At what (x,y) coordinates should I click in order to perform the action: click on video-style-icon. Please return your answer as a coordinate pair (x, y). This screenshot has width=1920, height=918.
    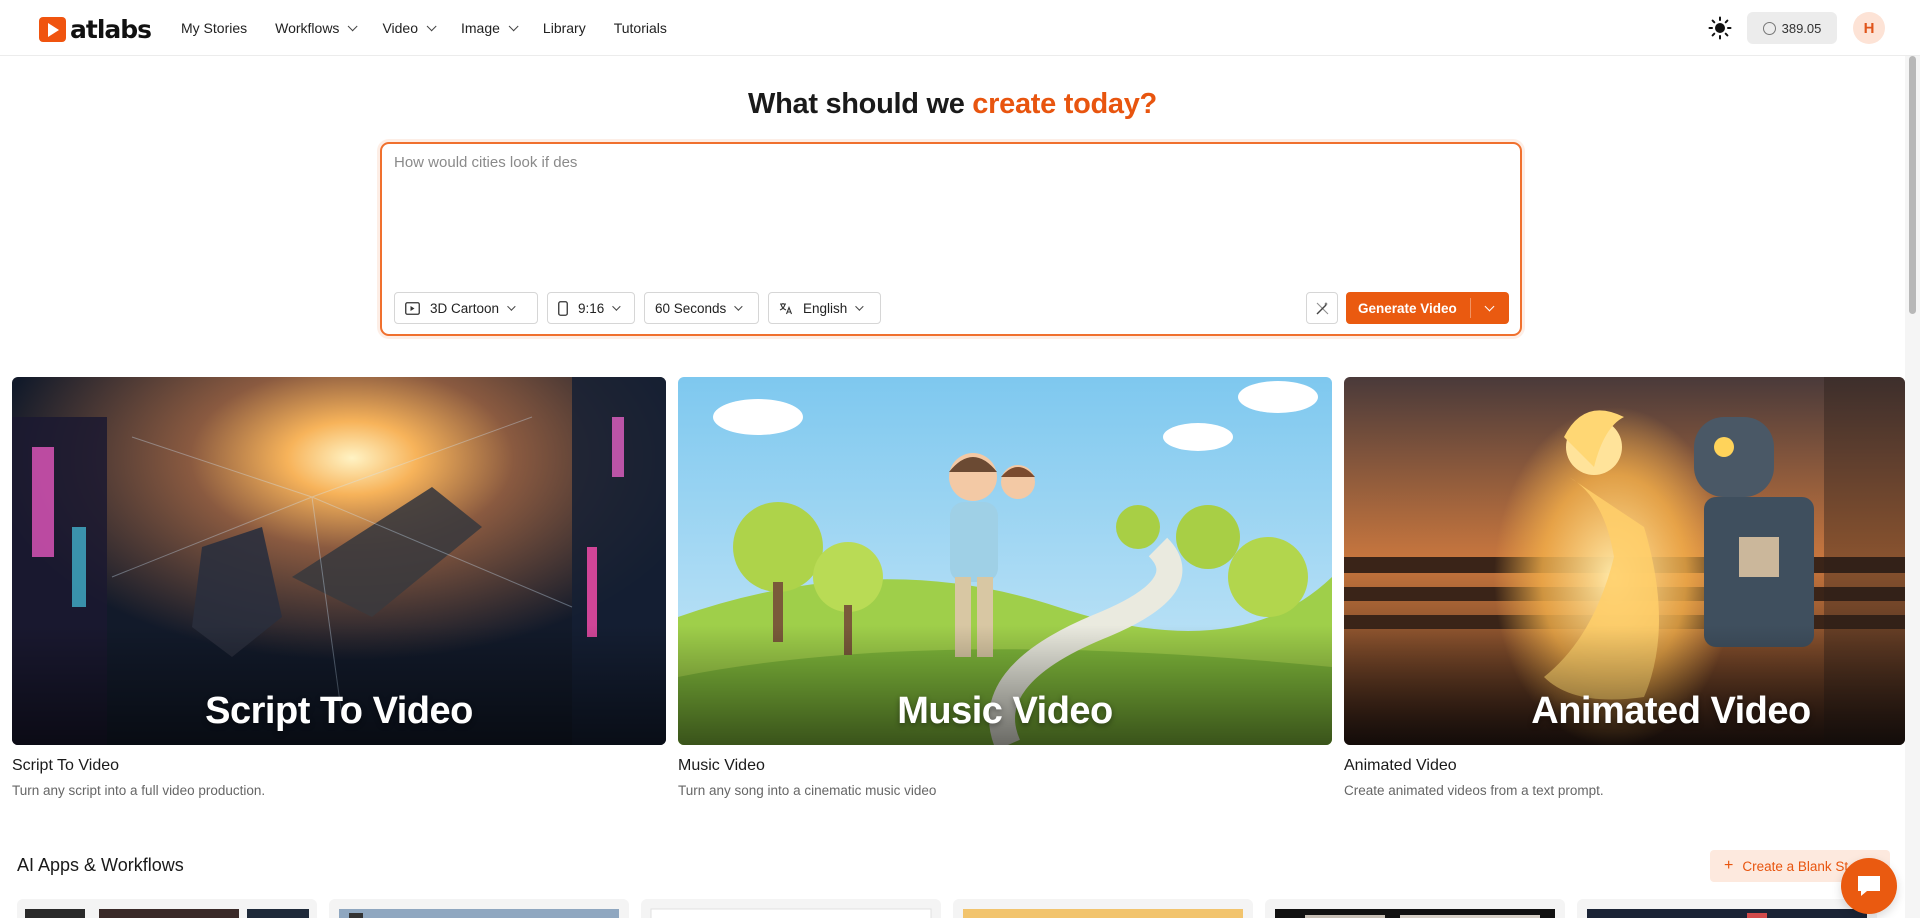
    Looking at the image, I should click on (412, 308).